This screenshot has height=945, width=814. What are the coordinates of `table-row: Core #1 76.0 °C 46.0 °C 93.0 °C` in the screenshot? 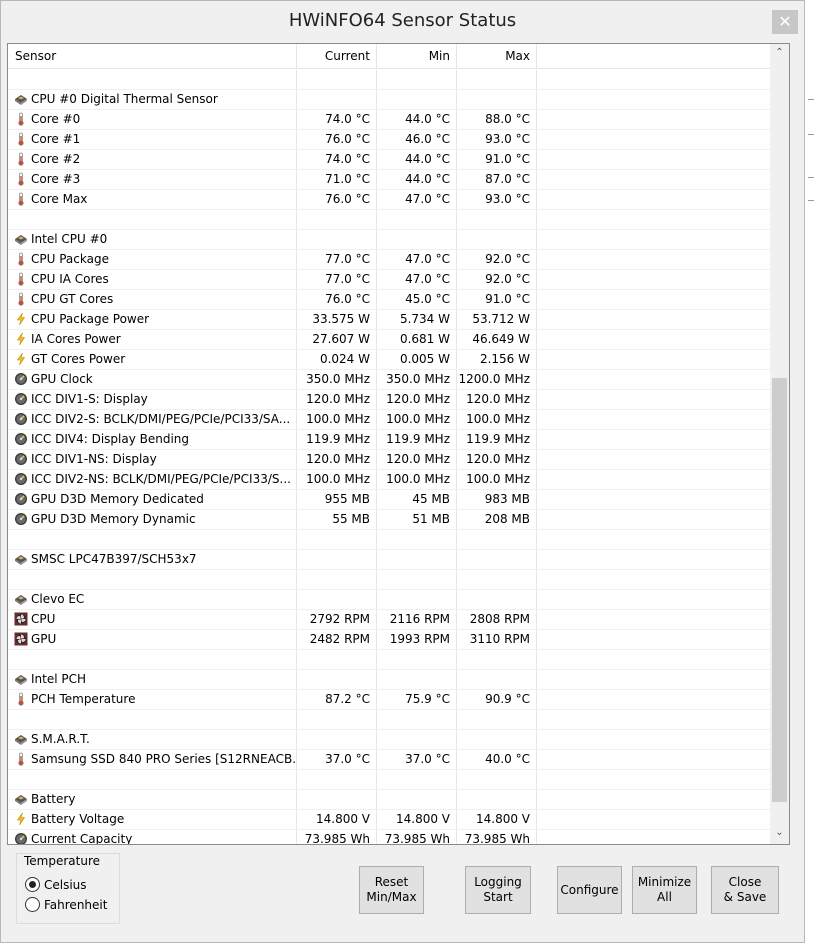 It's located at (389, 140).